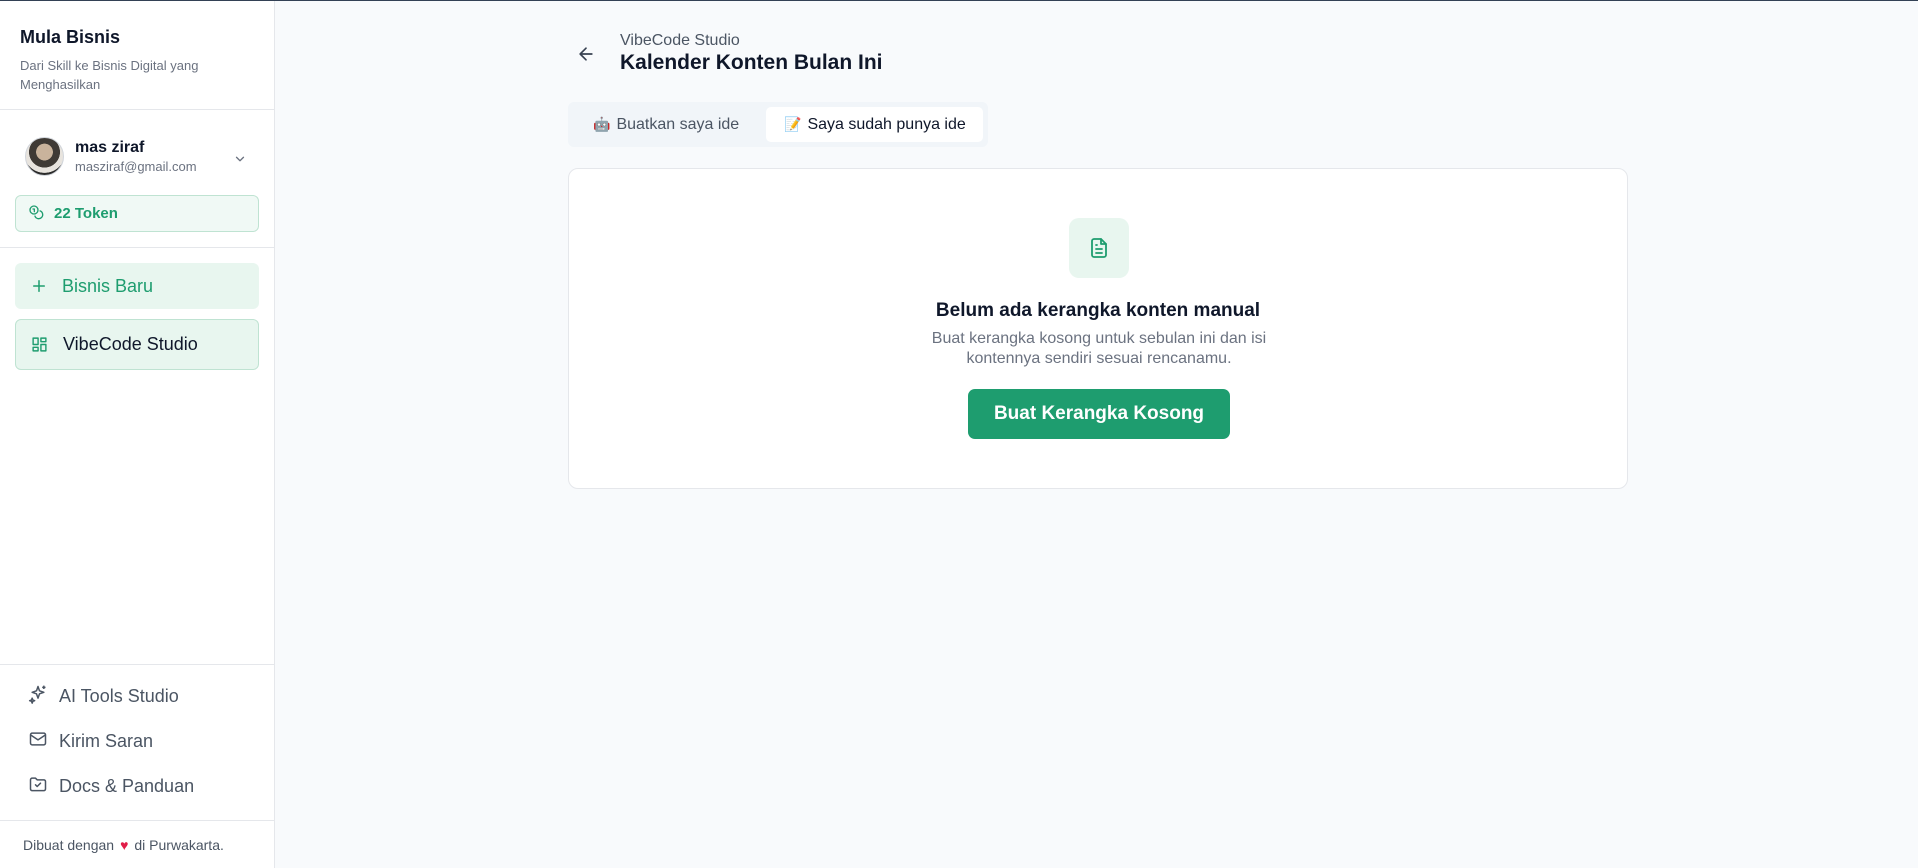  I want to click on plus-icon, so click(41, 286).